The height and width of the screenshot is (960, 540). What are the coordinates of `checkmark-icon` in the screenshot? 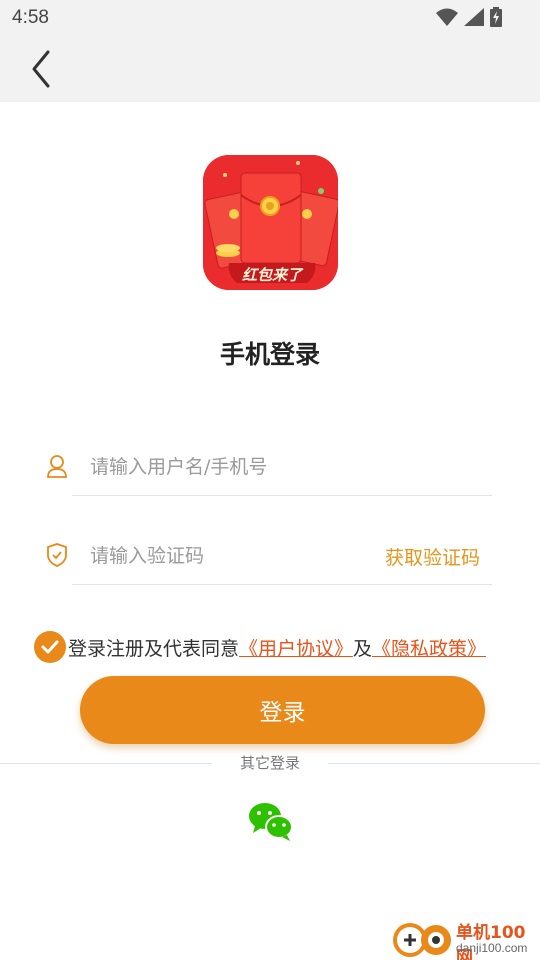 It's located at (50, 647).